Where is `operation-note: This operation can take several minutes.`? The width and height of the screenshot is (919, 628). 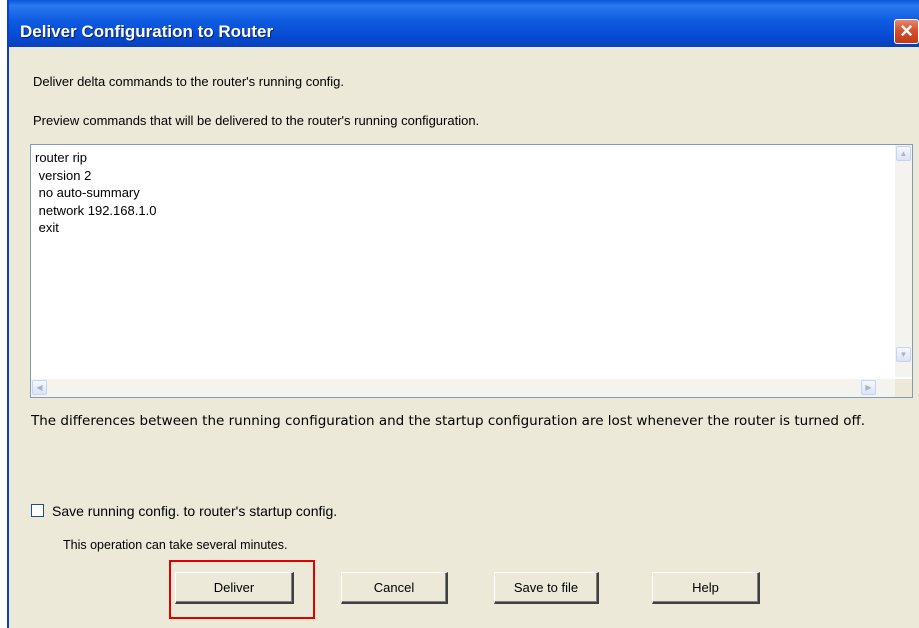 operation-note: This operation can take several minutes. is located at coordinates (175, 545).